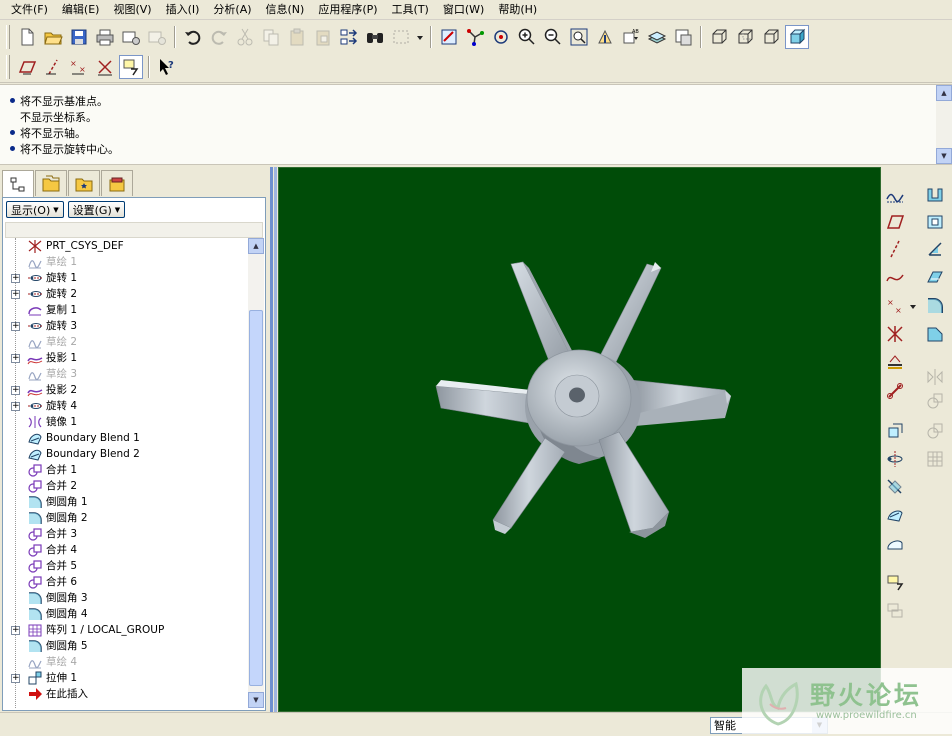  Describe the element at coordinates (449, 37) in the screenshot. I see `repaint-button` at that location.